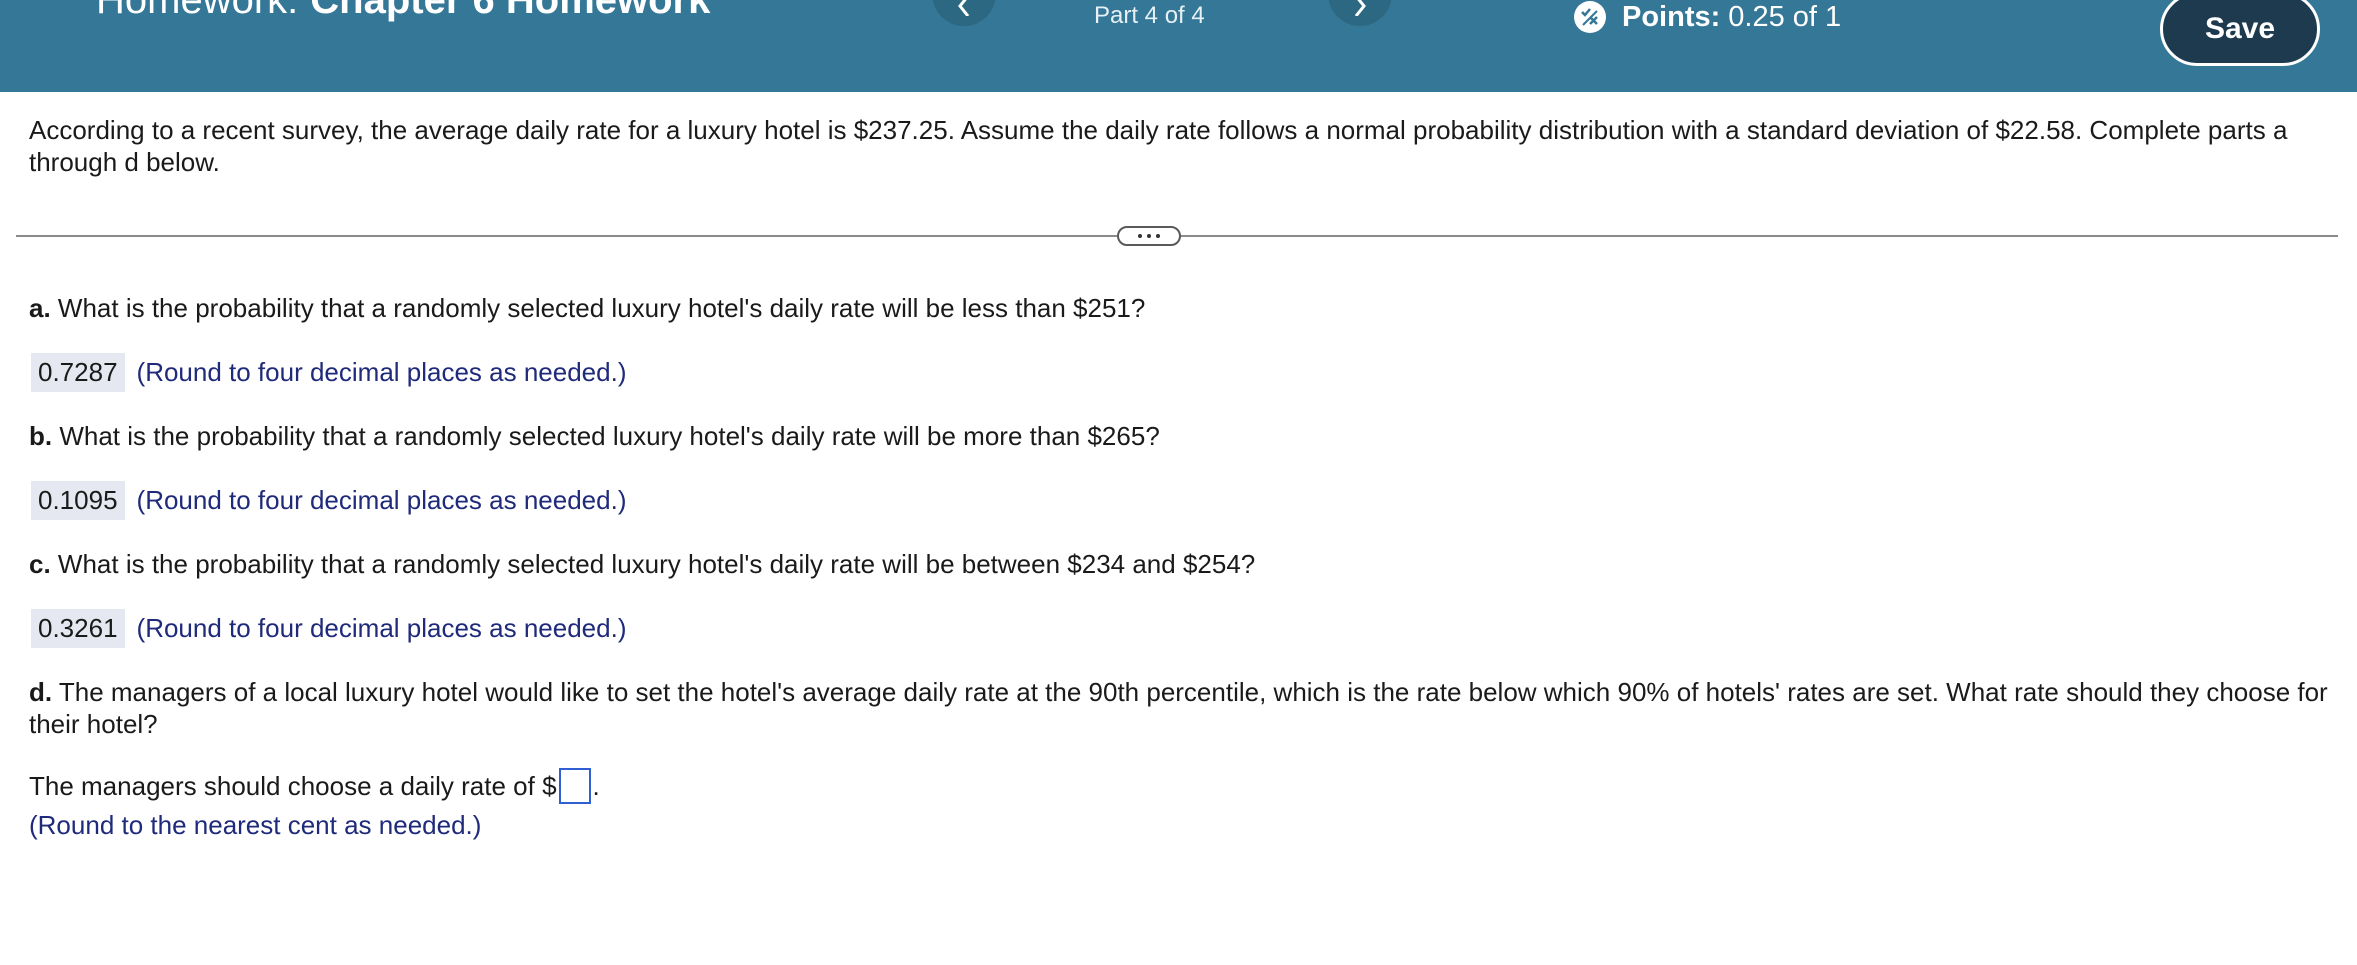  I want to click on points-text: Points: 0.25 of 1, so click(1731, 17).